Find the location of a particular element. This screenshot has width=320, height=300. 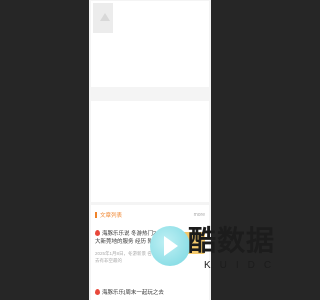

header-card is located at coordinates (150, 44).